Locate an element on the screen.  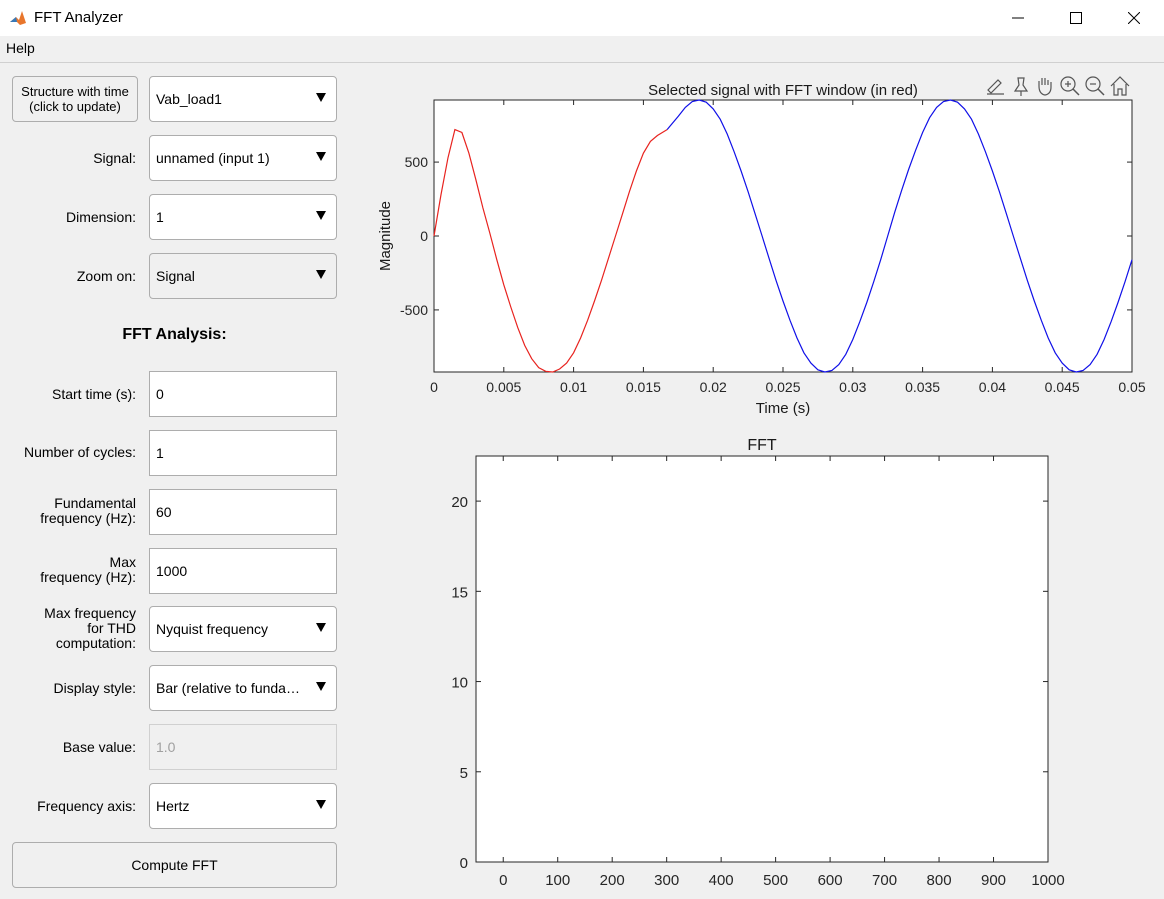
dimension-label: Dimension: is located at coordinates (100, 217).